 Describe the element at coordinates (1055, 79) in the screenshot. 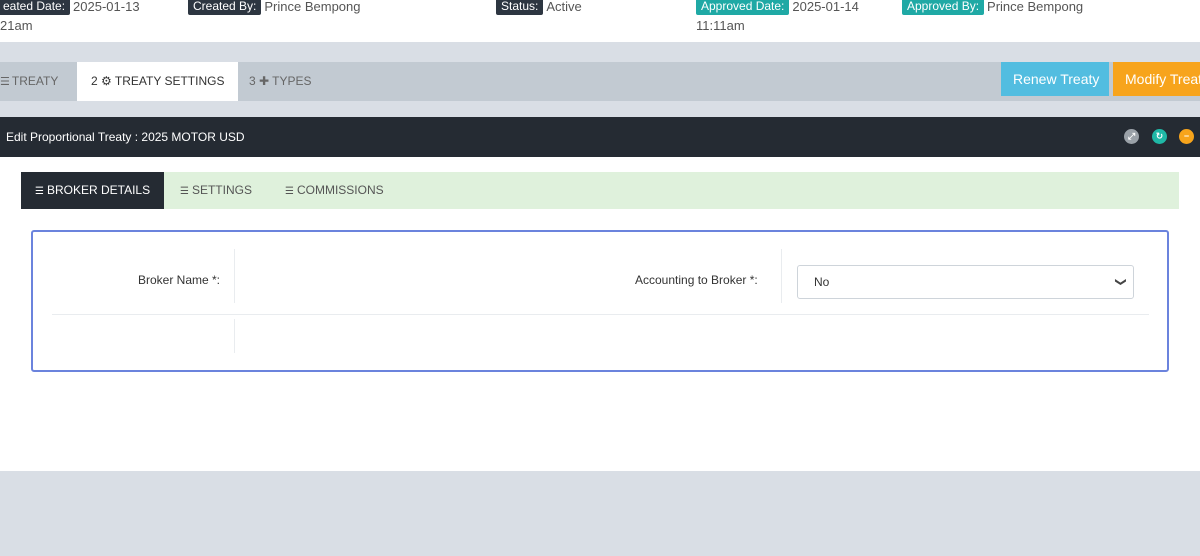

I see `renew-treaty-button: Renew Treaty` at that location.